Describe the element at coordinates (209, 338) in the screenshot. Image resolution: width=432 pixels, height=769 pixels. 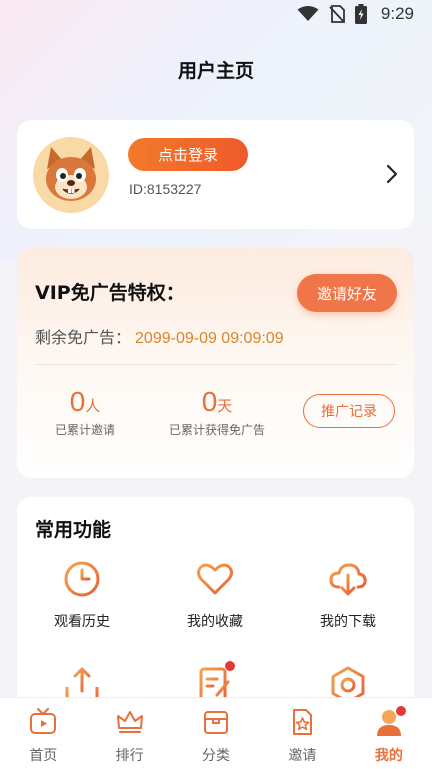
I see `remaining-value: 2099-09-09 09:09:09` at that location.